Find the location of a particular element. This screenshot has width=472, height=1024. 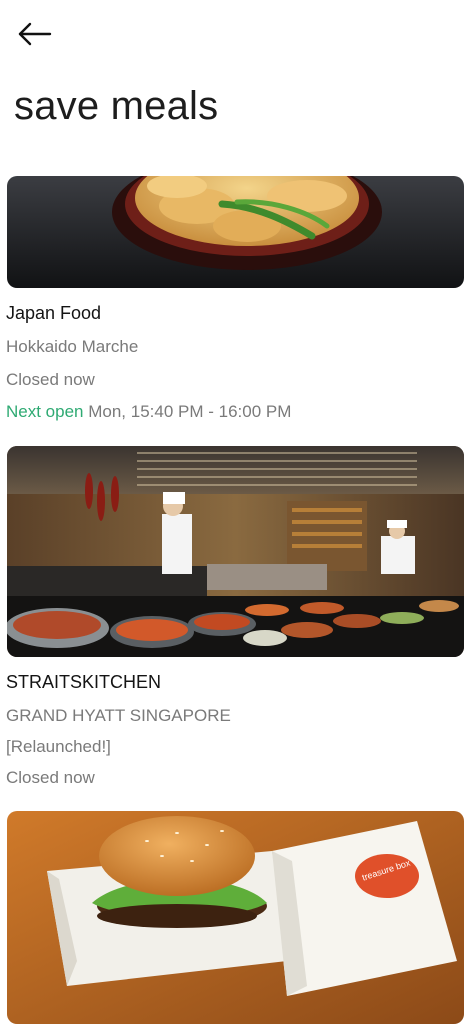

next-open-label: Next open is located at coordinates (45, 411).